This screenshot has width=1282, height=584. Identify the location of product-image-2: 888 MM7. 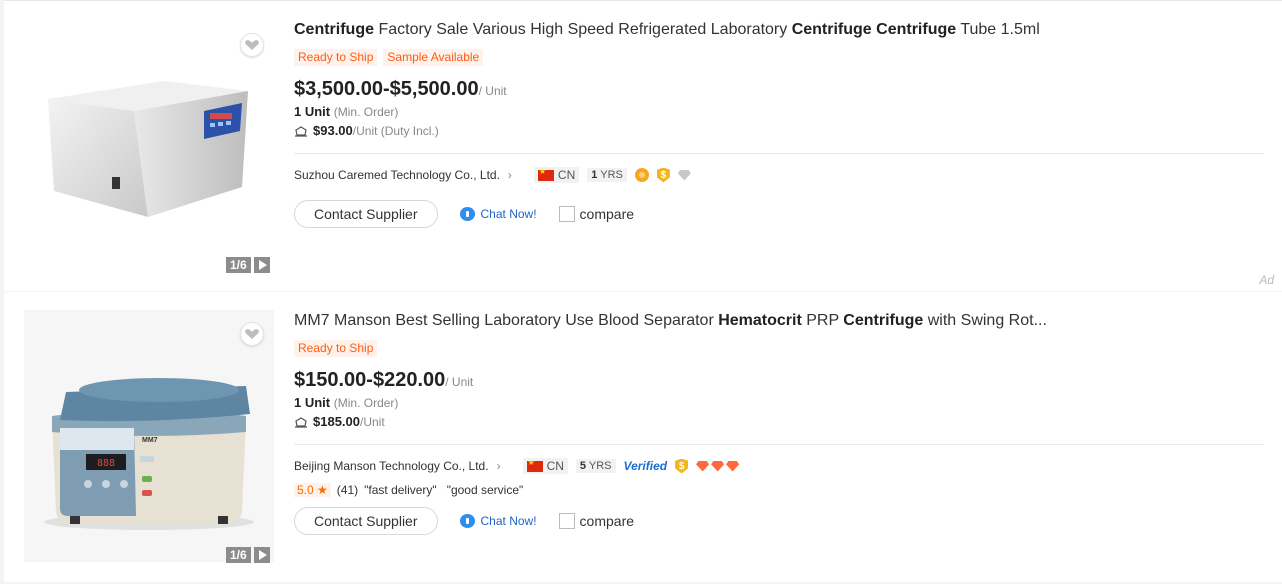
(149, 436).